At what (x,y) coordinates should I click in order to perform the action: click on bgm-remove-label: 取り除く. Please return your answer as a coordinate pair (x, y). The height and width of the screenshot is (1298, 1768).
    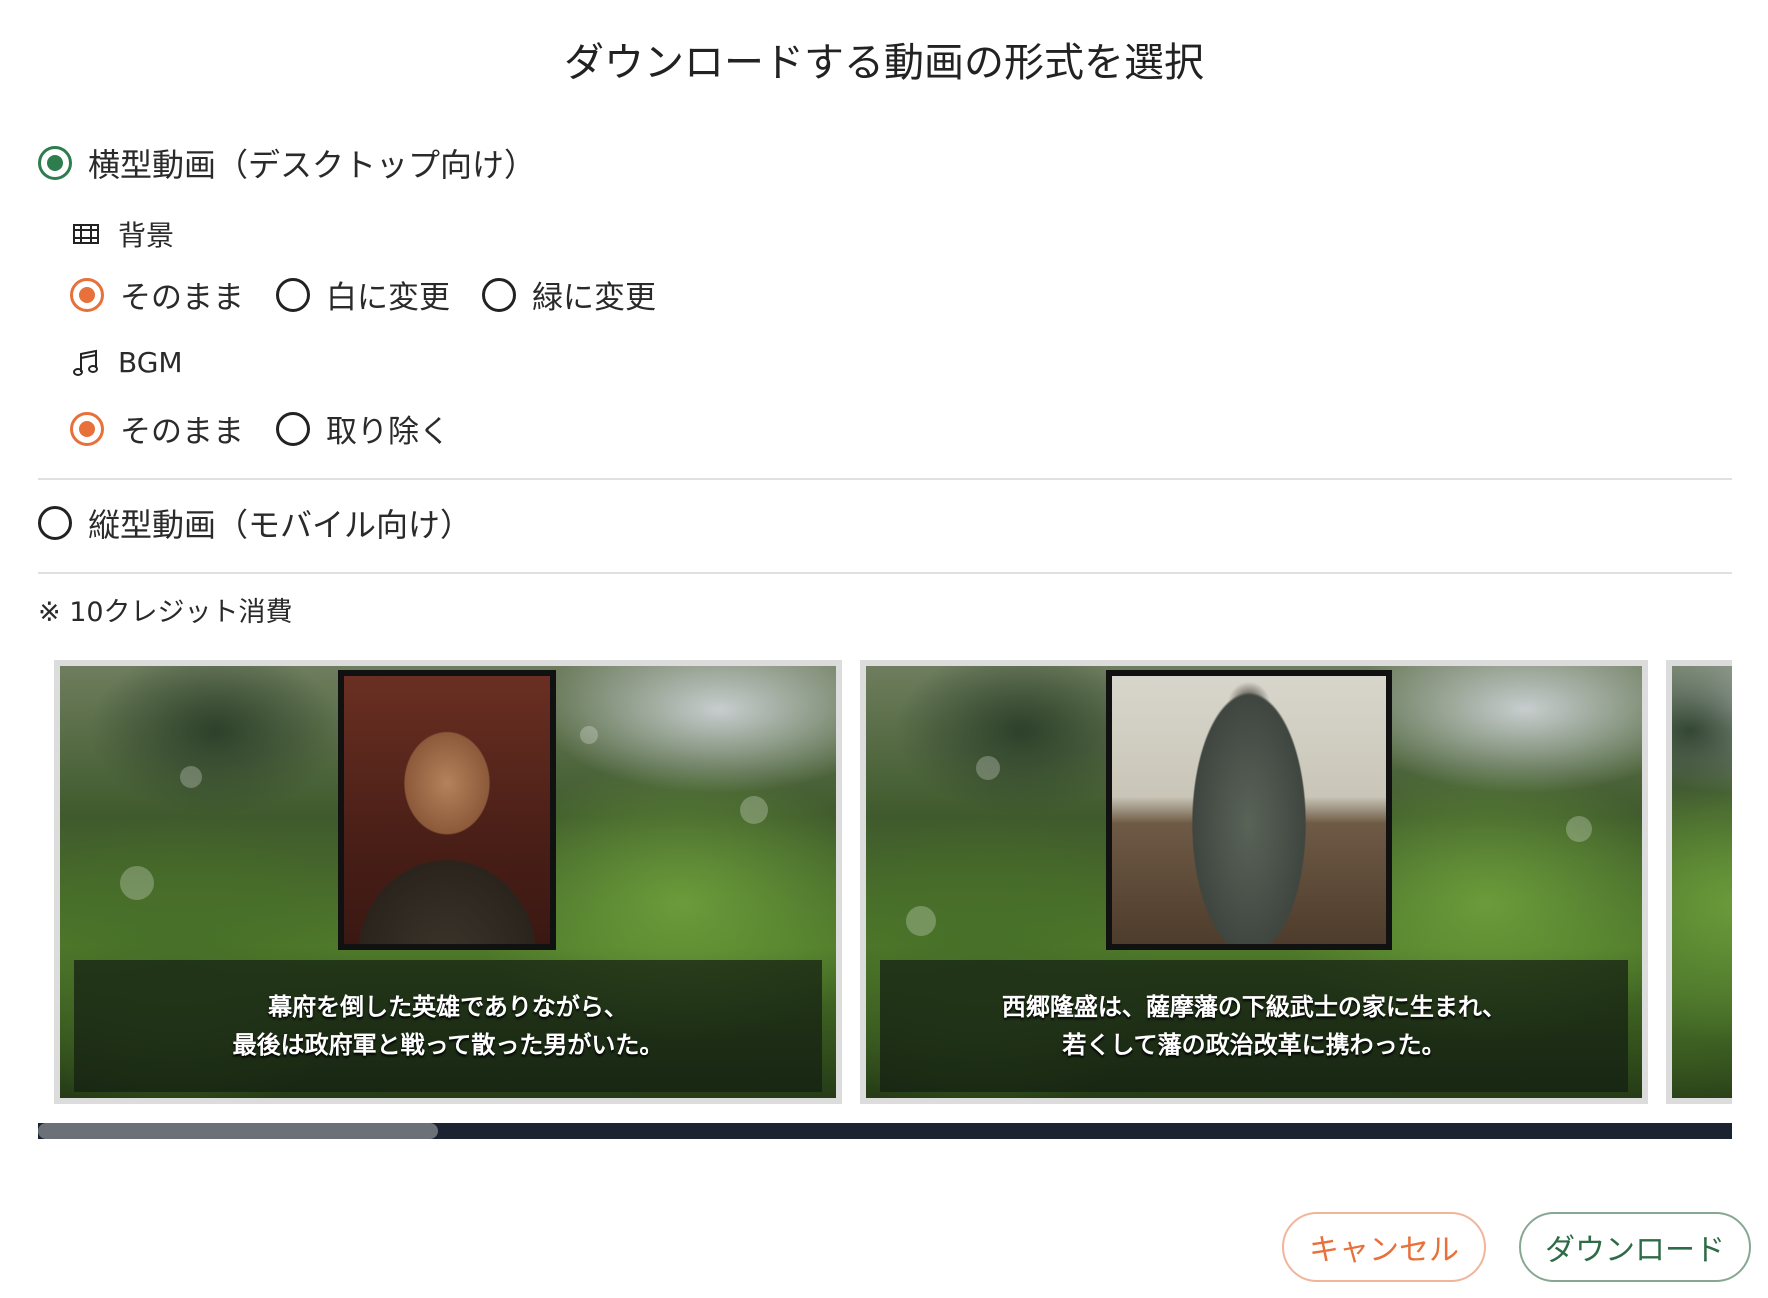
    Looking at the image, I should click on (388, 432).